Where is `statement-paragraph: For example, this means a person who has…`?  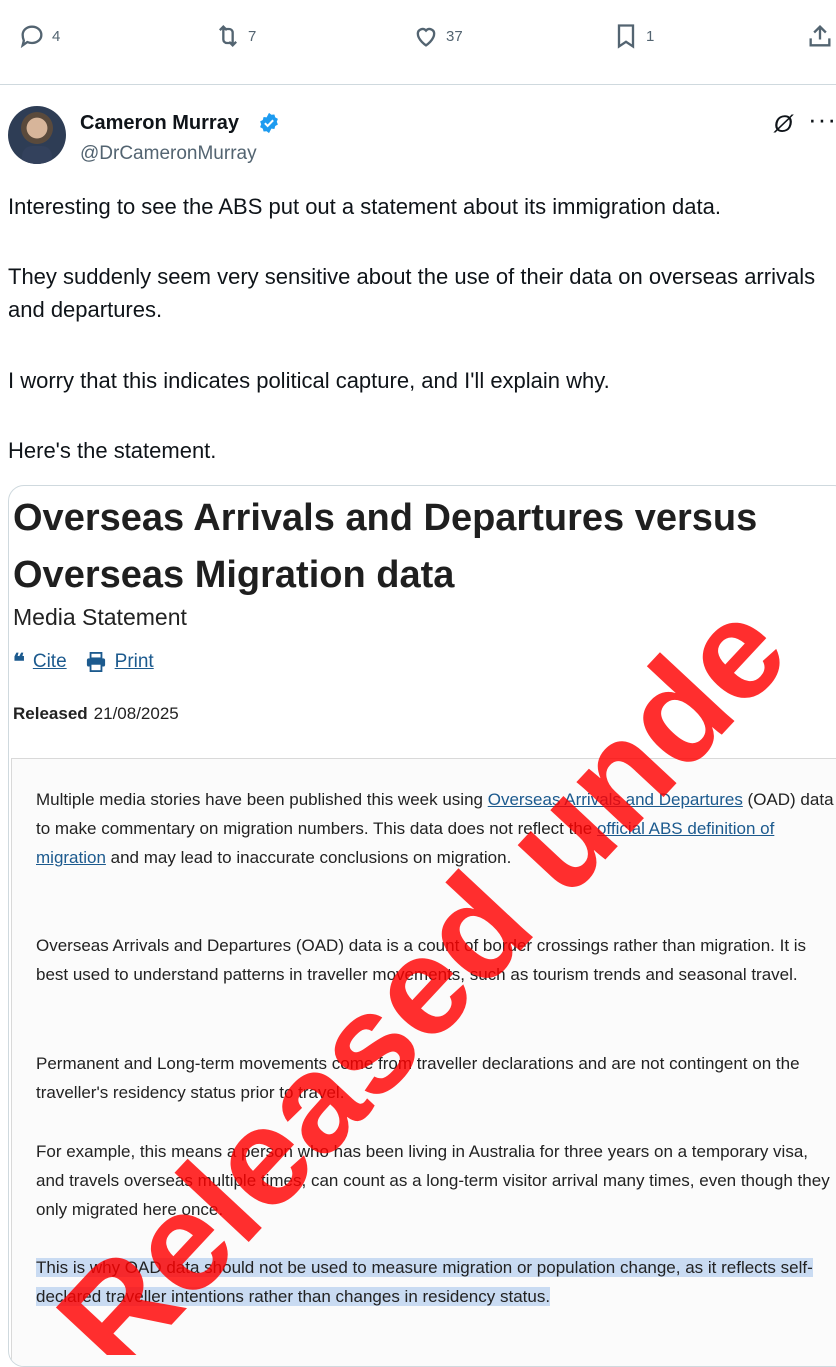
statement-paragraph: For example, this means a person who has… is located at coordinates (433, 1180).